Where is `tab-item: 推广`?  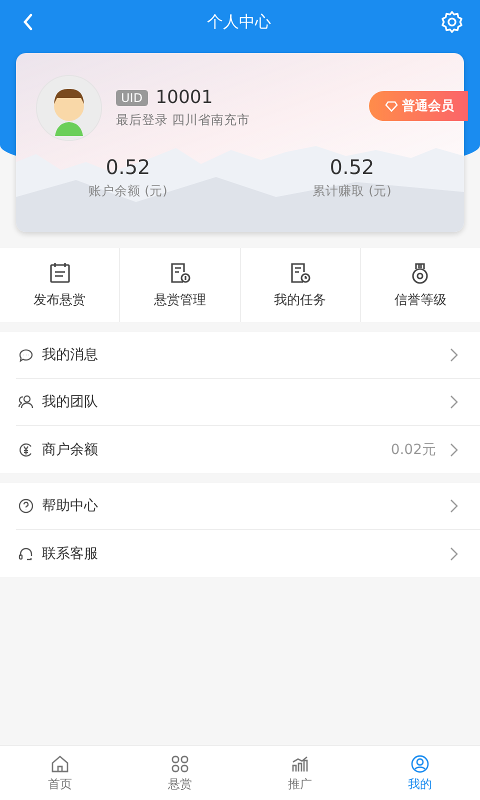
tab-item: 推广 is located at coordinates (300, 773).